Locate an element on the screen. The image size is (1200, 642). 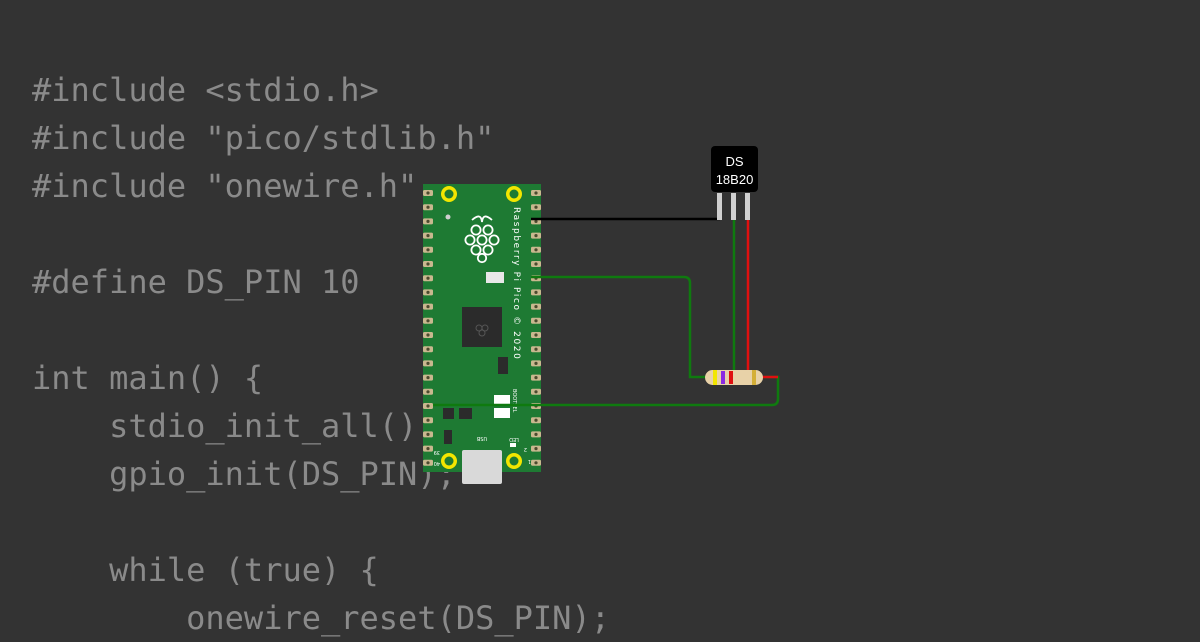
pin2-label: 2 is located at coordinates (525, 449).